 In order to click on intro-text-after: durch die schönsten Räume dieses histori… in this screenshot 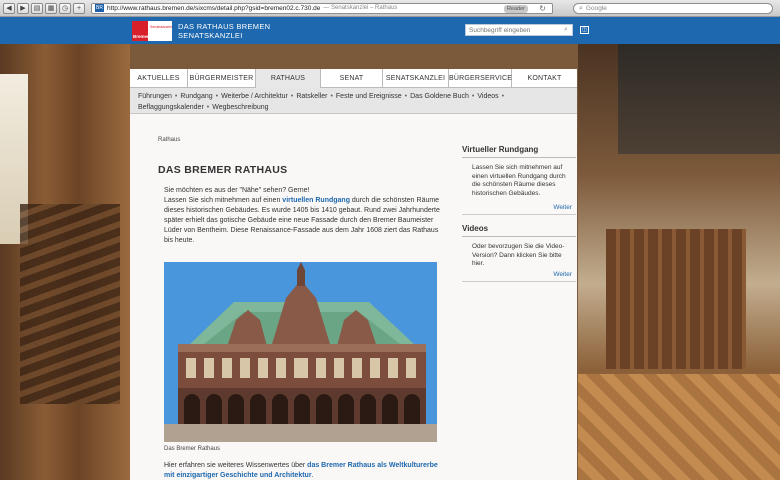, I will do `click(302, 220)`.